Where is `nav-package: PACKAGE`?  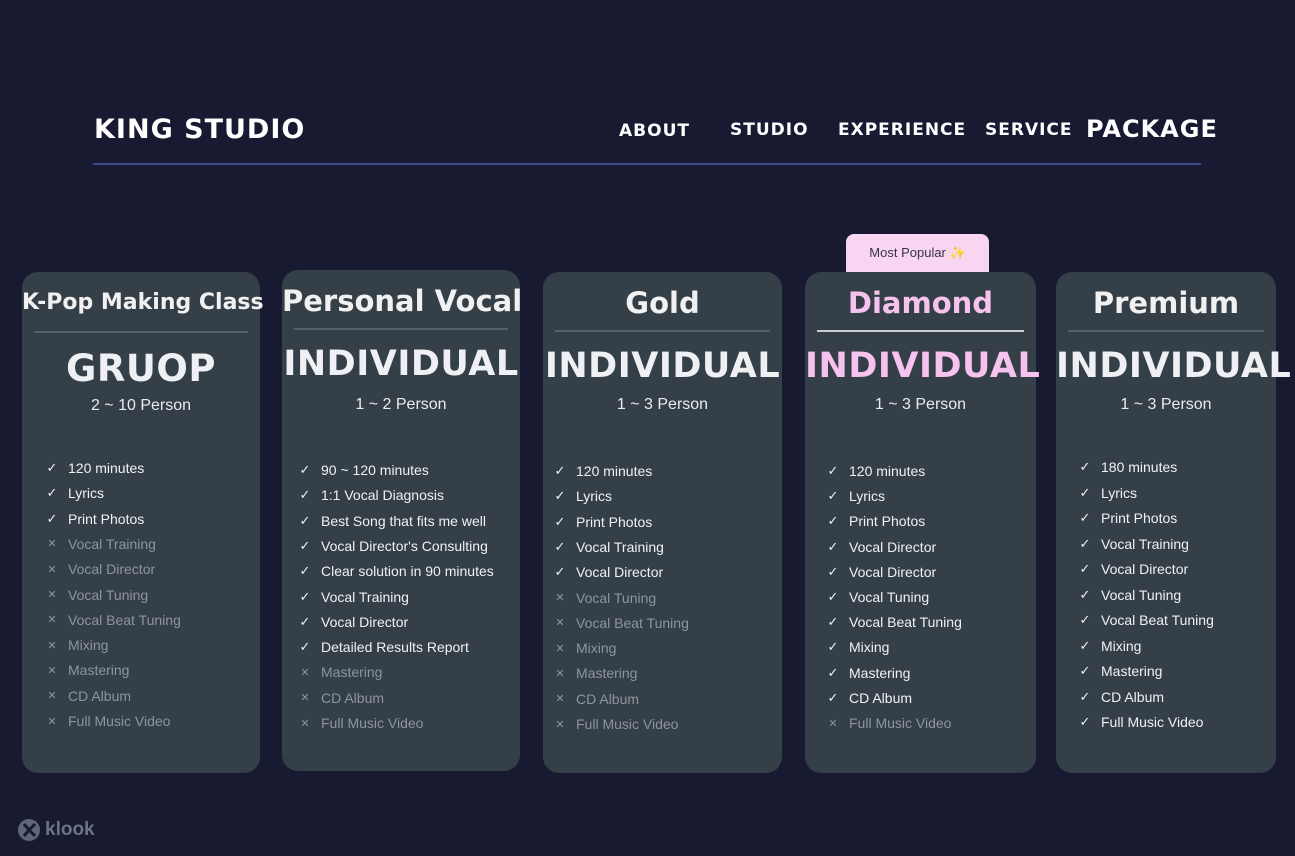
nav-package: PACKAGE is located at coordinates (1152, 129).